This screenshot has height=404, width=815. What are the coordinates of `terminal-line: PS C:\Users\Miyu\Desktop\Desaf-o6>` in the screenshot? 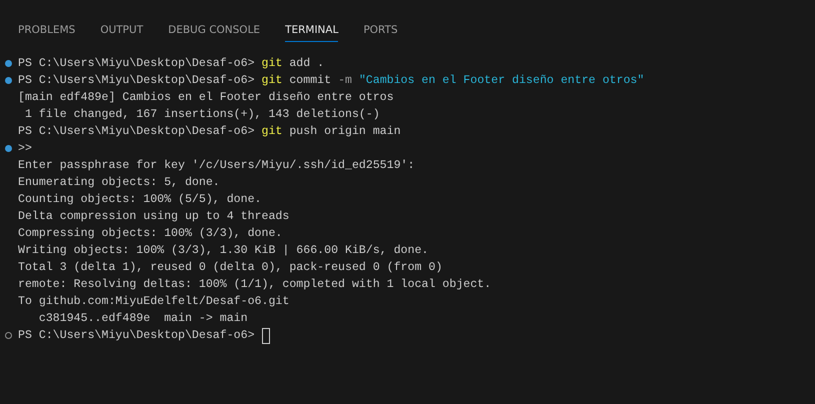 It's located at (137, 336).